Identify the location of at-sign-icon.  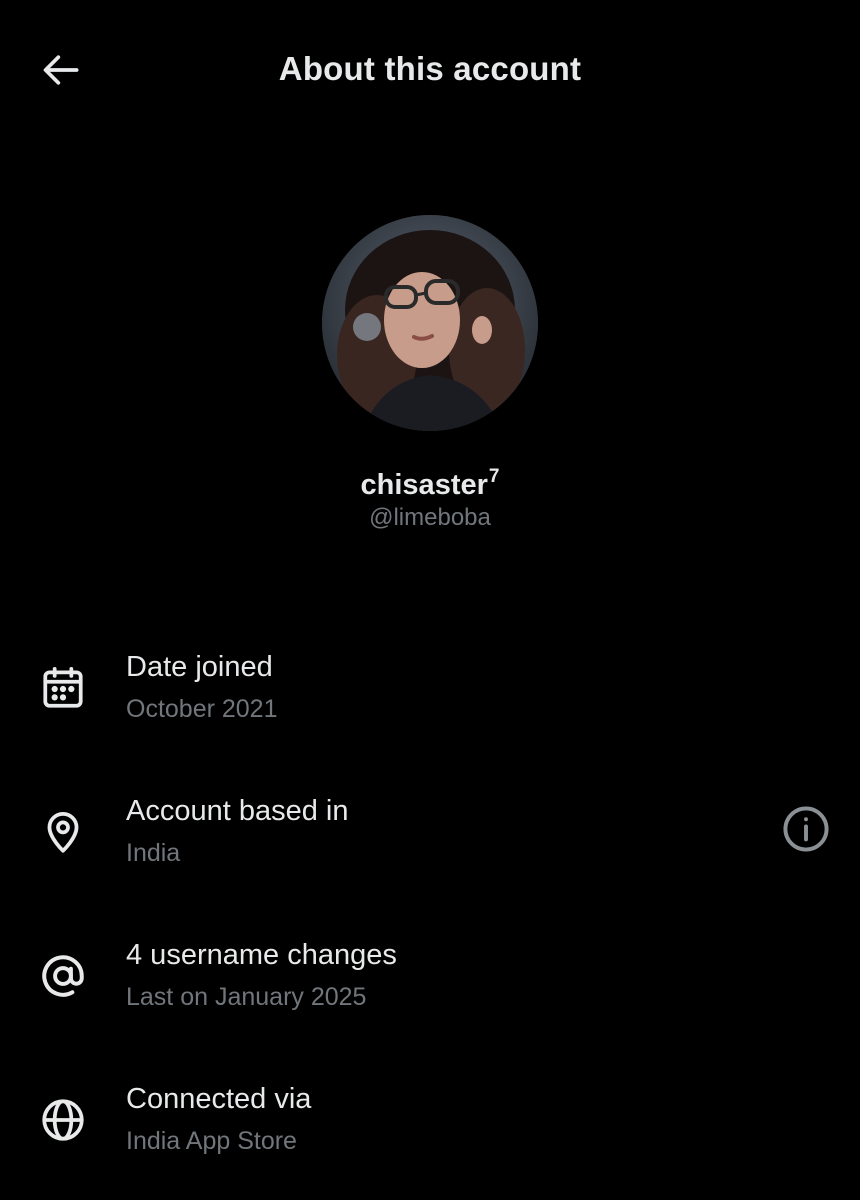
(63, 976).